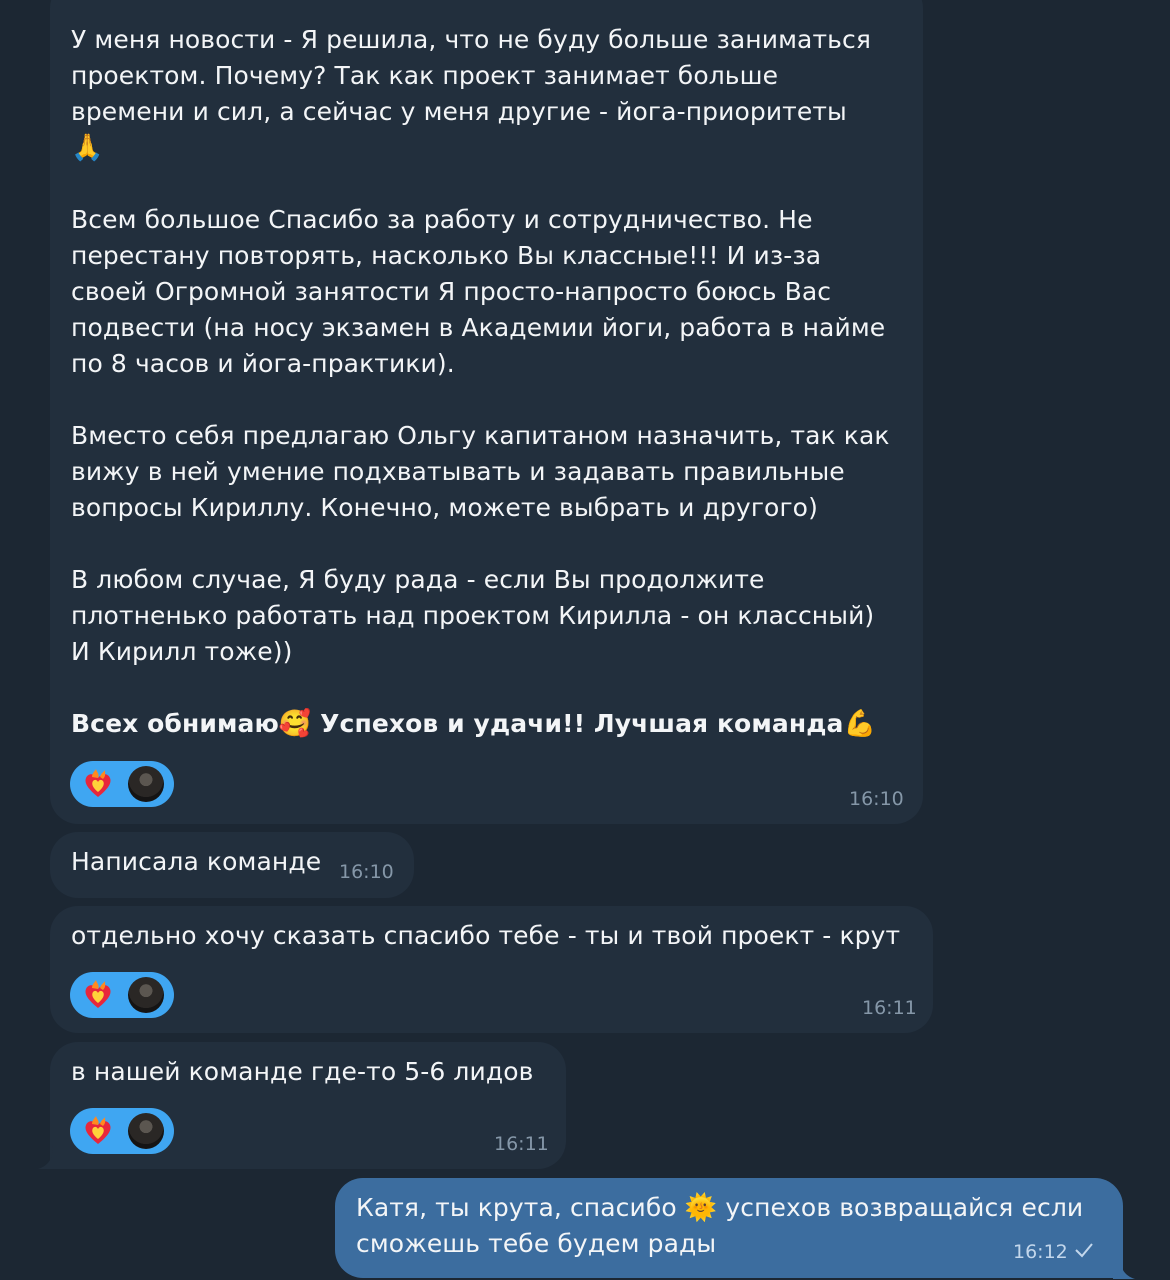  What do you see at coordinates (295, 724) in the screenshot?
I see `smiling-hearts-emoji: 🥰` at bounding box center [295, 724].